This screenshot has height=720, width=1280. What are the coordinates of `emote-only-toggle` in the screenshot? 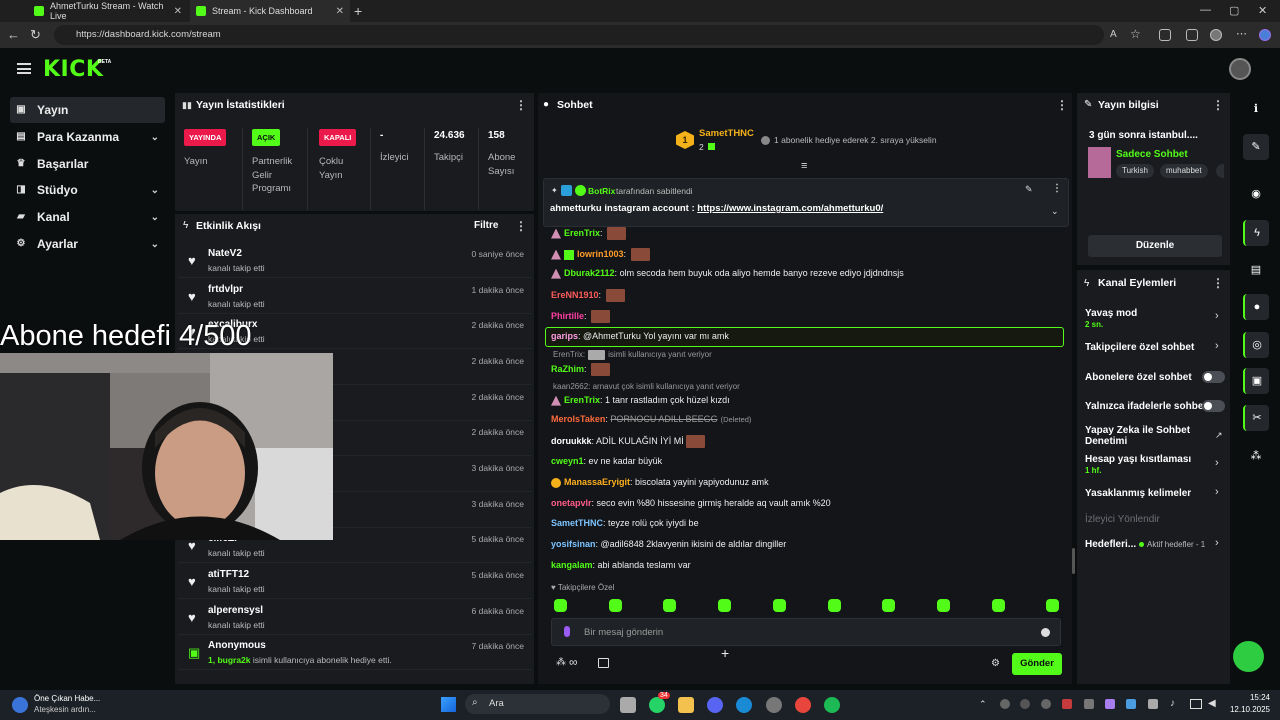 It's located at (1213, 406).